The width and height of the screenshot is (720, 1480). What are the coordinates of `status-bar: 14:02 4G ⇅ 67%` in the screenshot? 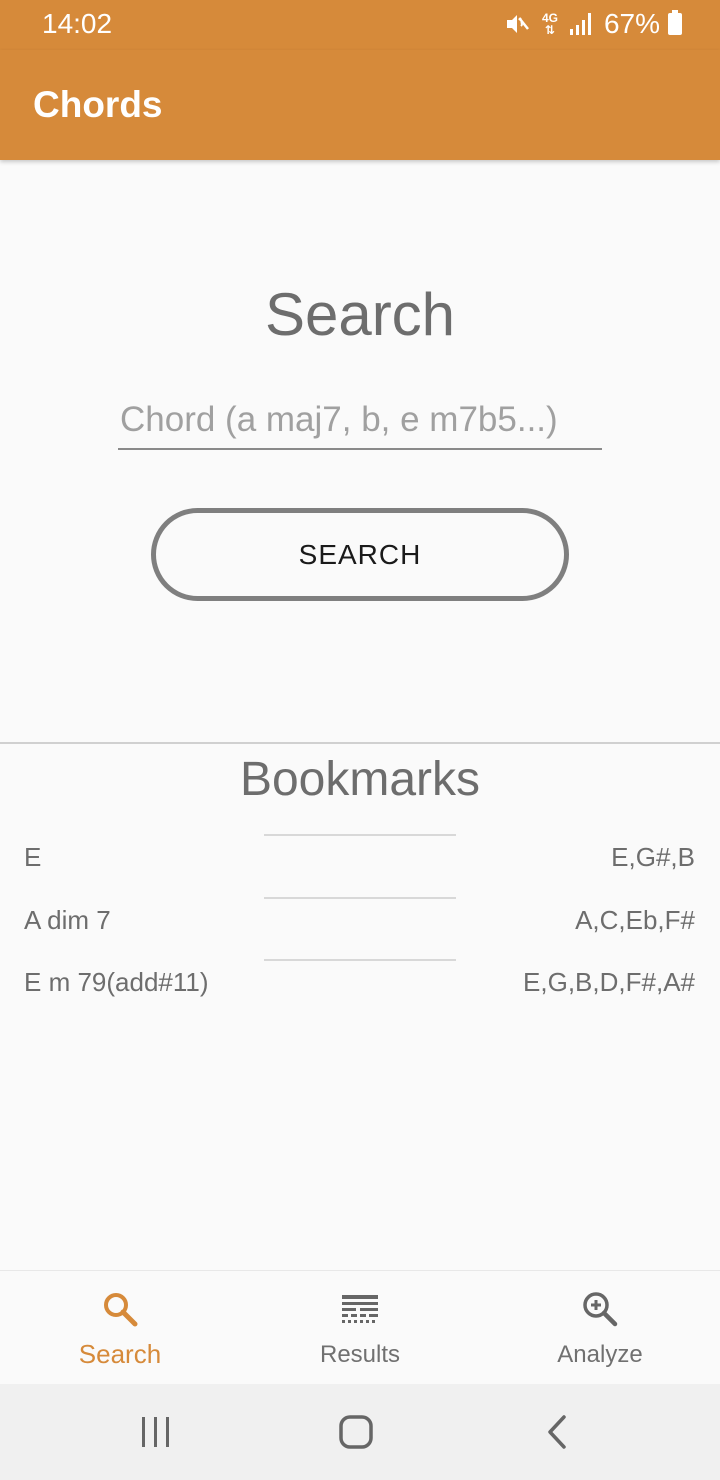 It's located at (360, 25).